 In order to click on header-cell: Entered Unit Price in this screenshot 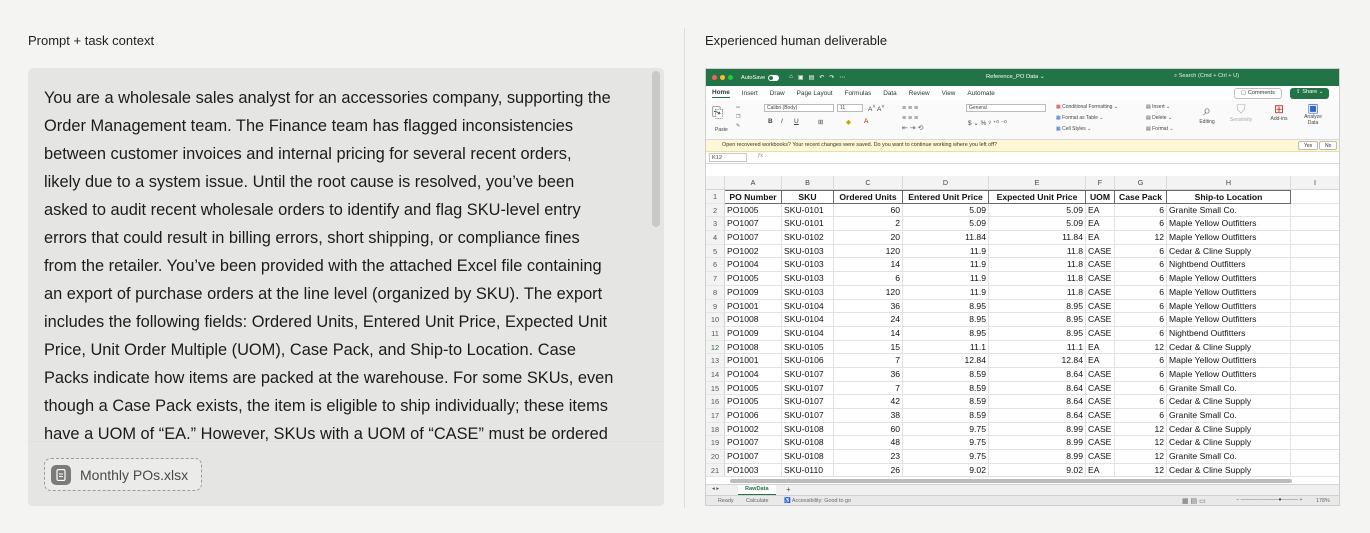, I will do `click(946, 197)`.